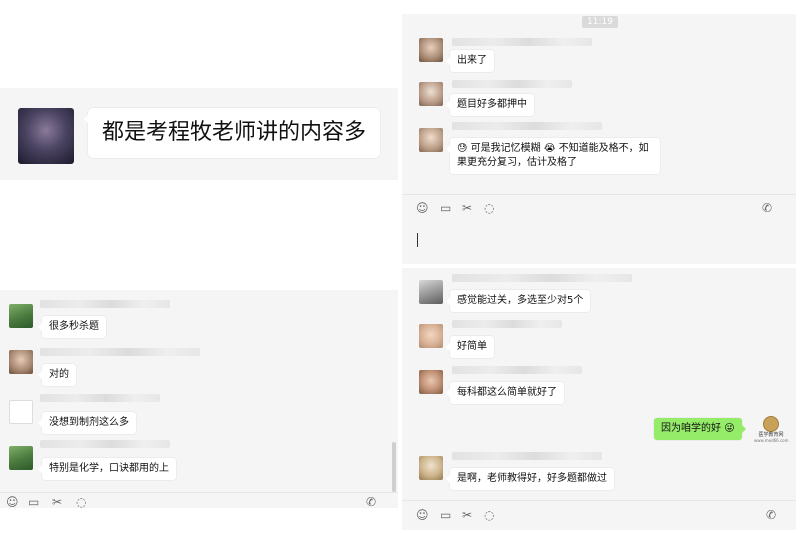 The width and height of the screenshot is (800, 533). I want to click on message-bubble: 对的, so click(57, 375).